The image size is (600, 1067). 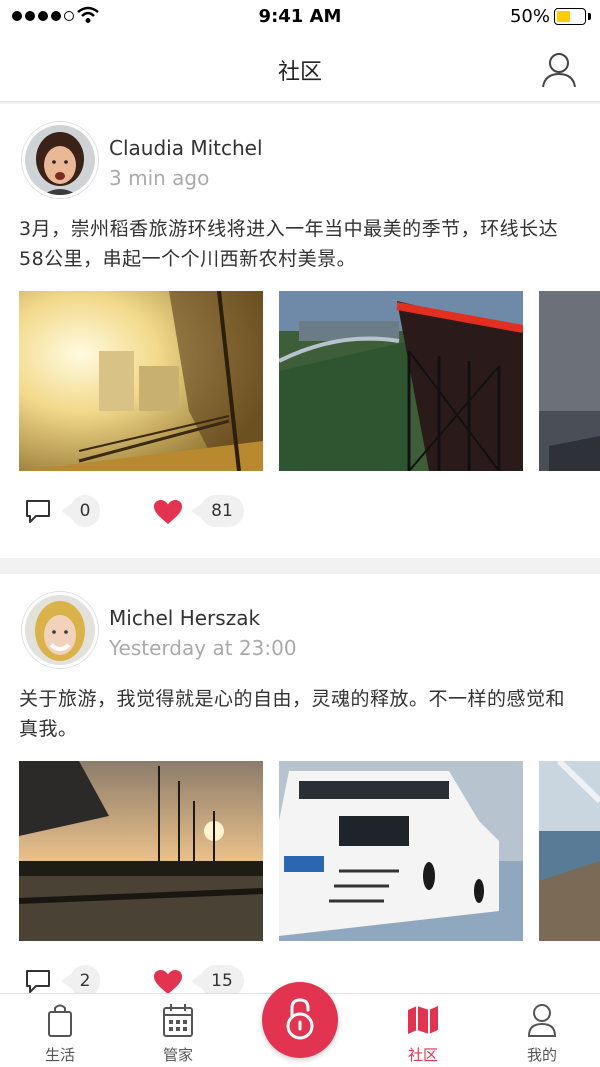 What do you see at coordinates (178, 1020) in the screenshot?
I see `calendar-icon` at bounding box center [178, 1020].